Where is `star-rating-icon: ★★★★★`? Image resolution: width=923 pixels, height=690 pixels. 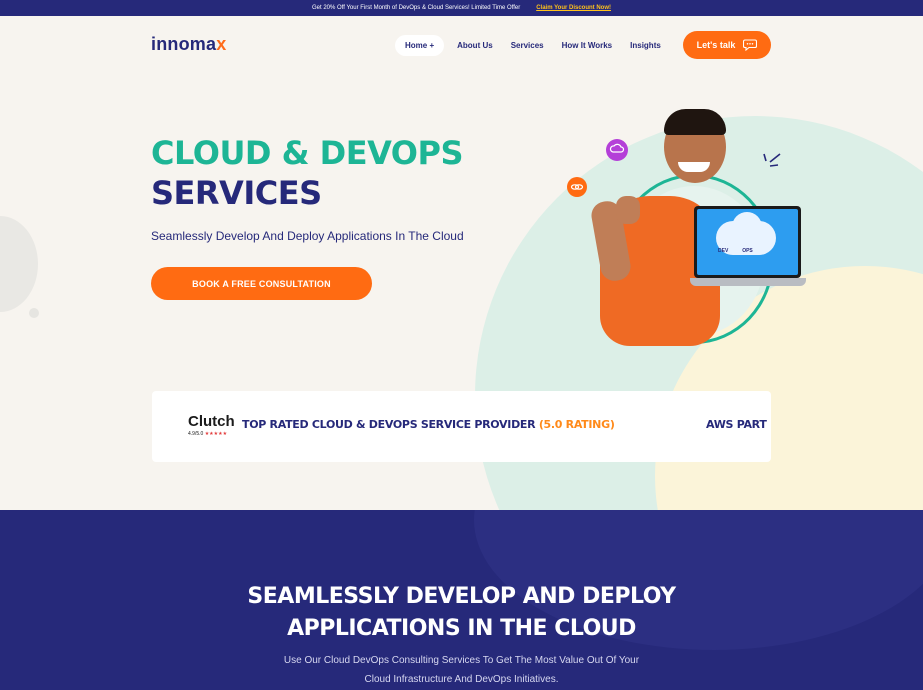 star-rating-icon: ★★★★★ is located at coordinates (216, 434).